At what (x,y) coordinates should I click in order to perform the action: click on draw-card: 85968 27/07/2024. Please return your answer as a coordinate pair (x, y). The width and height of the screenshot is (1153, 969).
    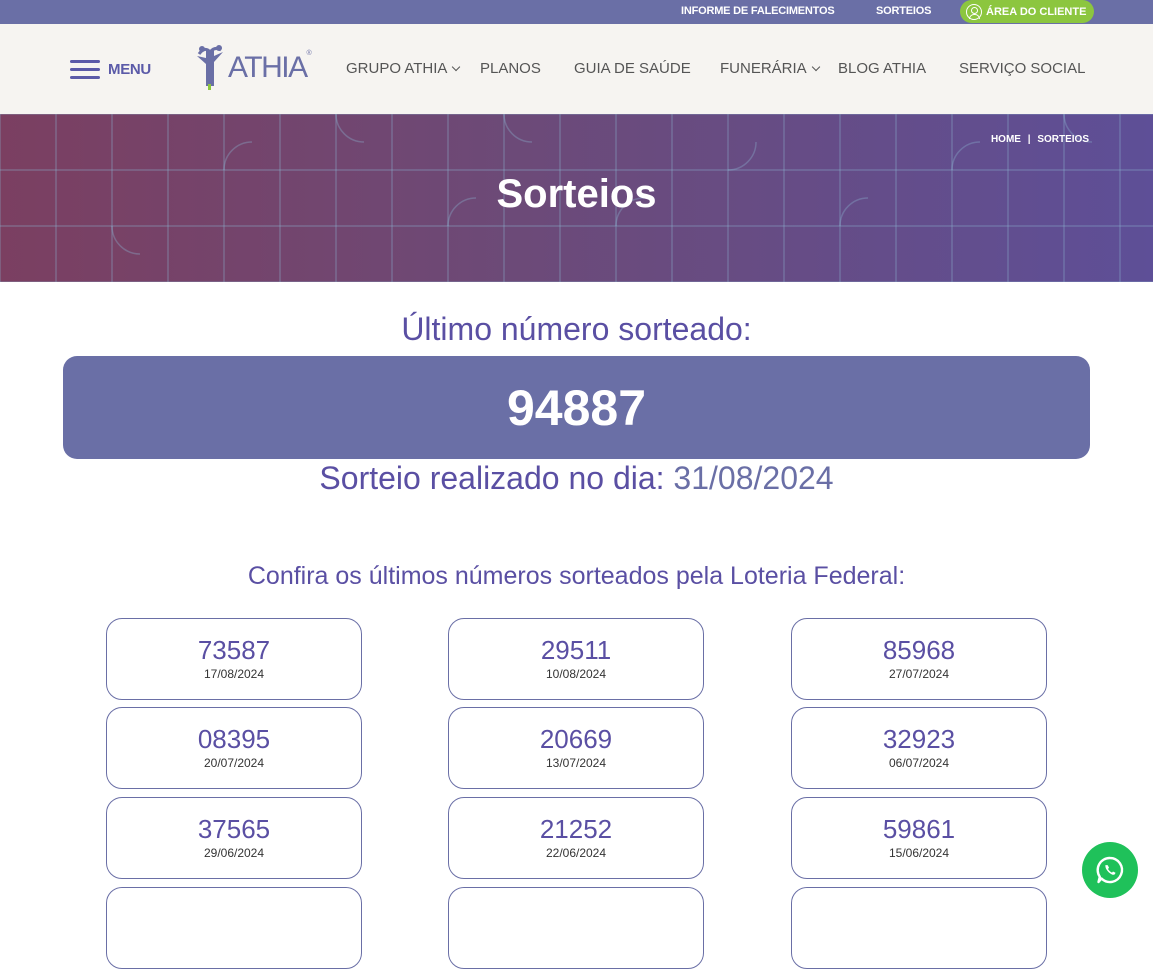
    Looking at the image, I should click on (919, 659).